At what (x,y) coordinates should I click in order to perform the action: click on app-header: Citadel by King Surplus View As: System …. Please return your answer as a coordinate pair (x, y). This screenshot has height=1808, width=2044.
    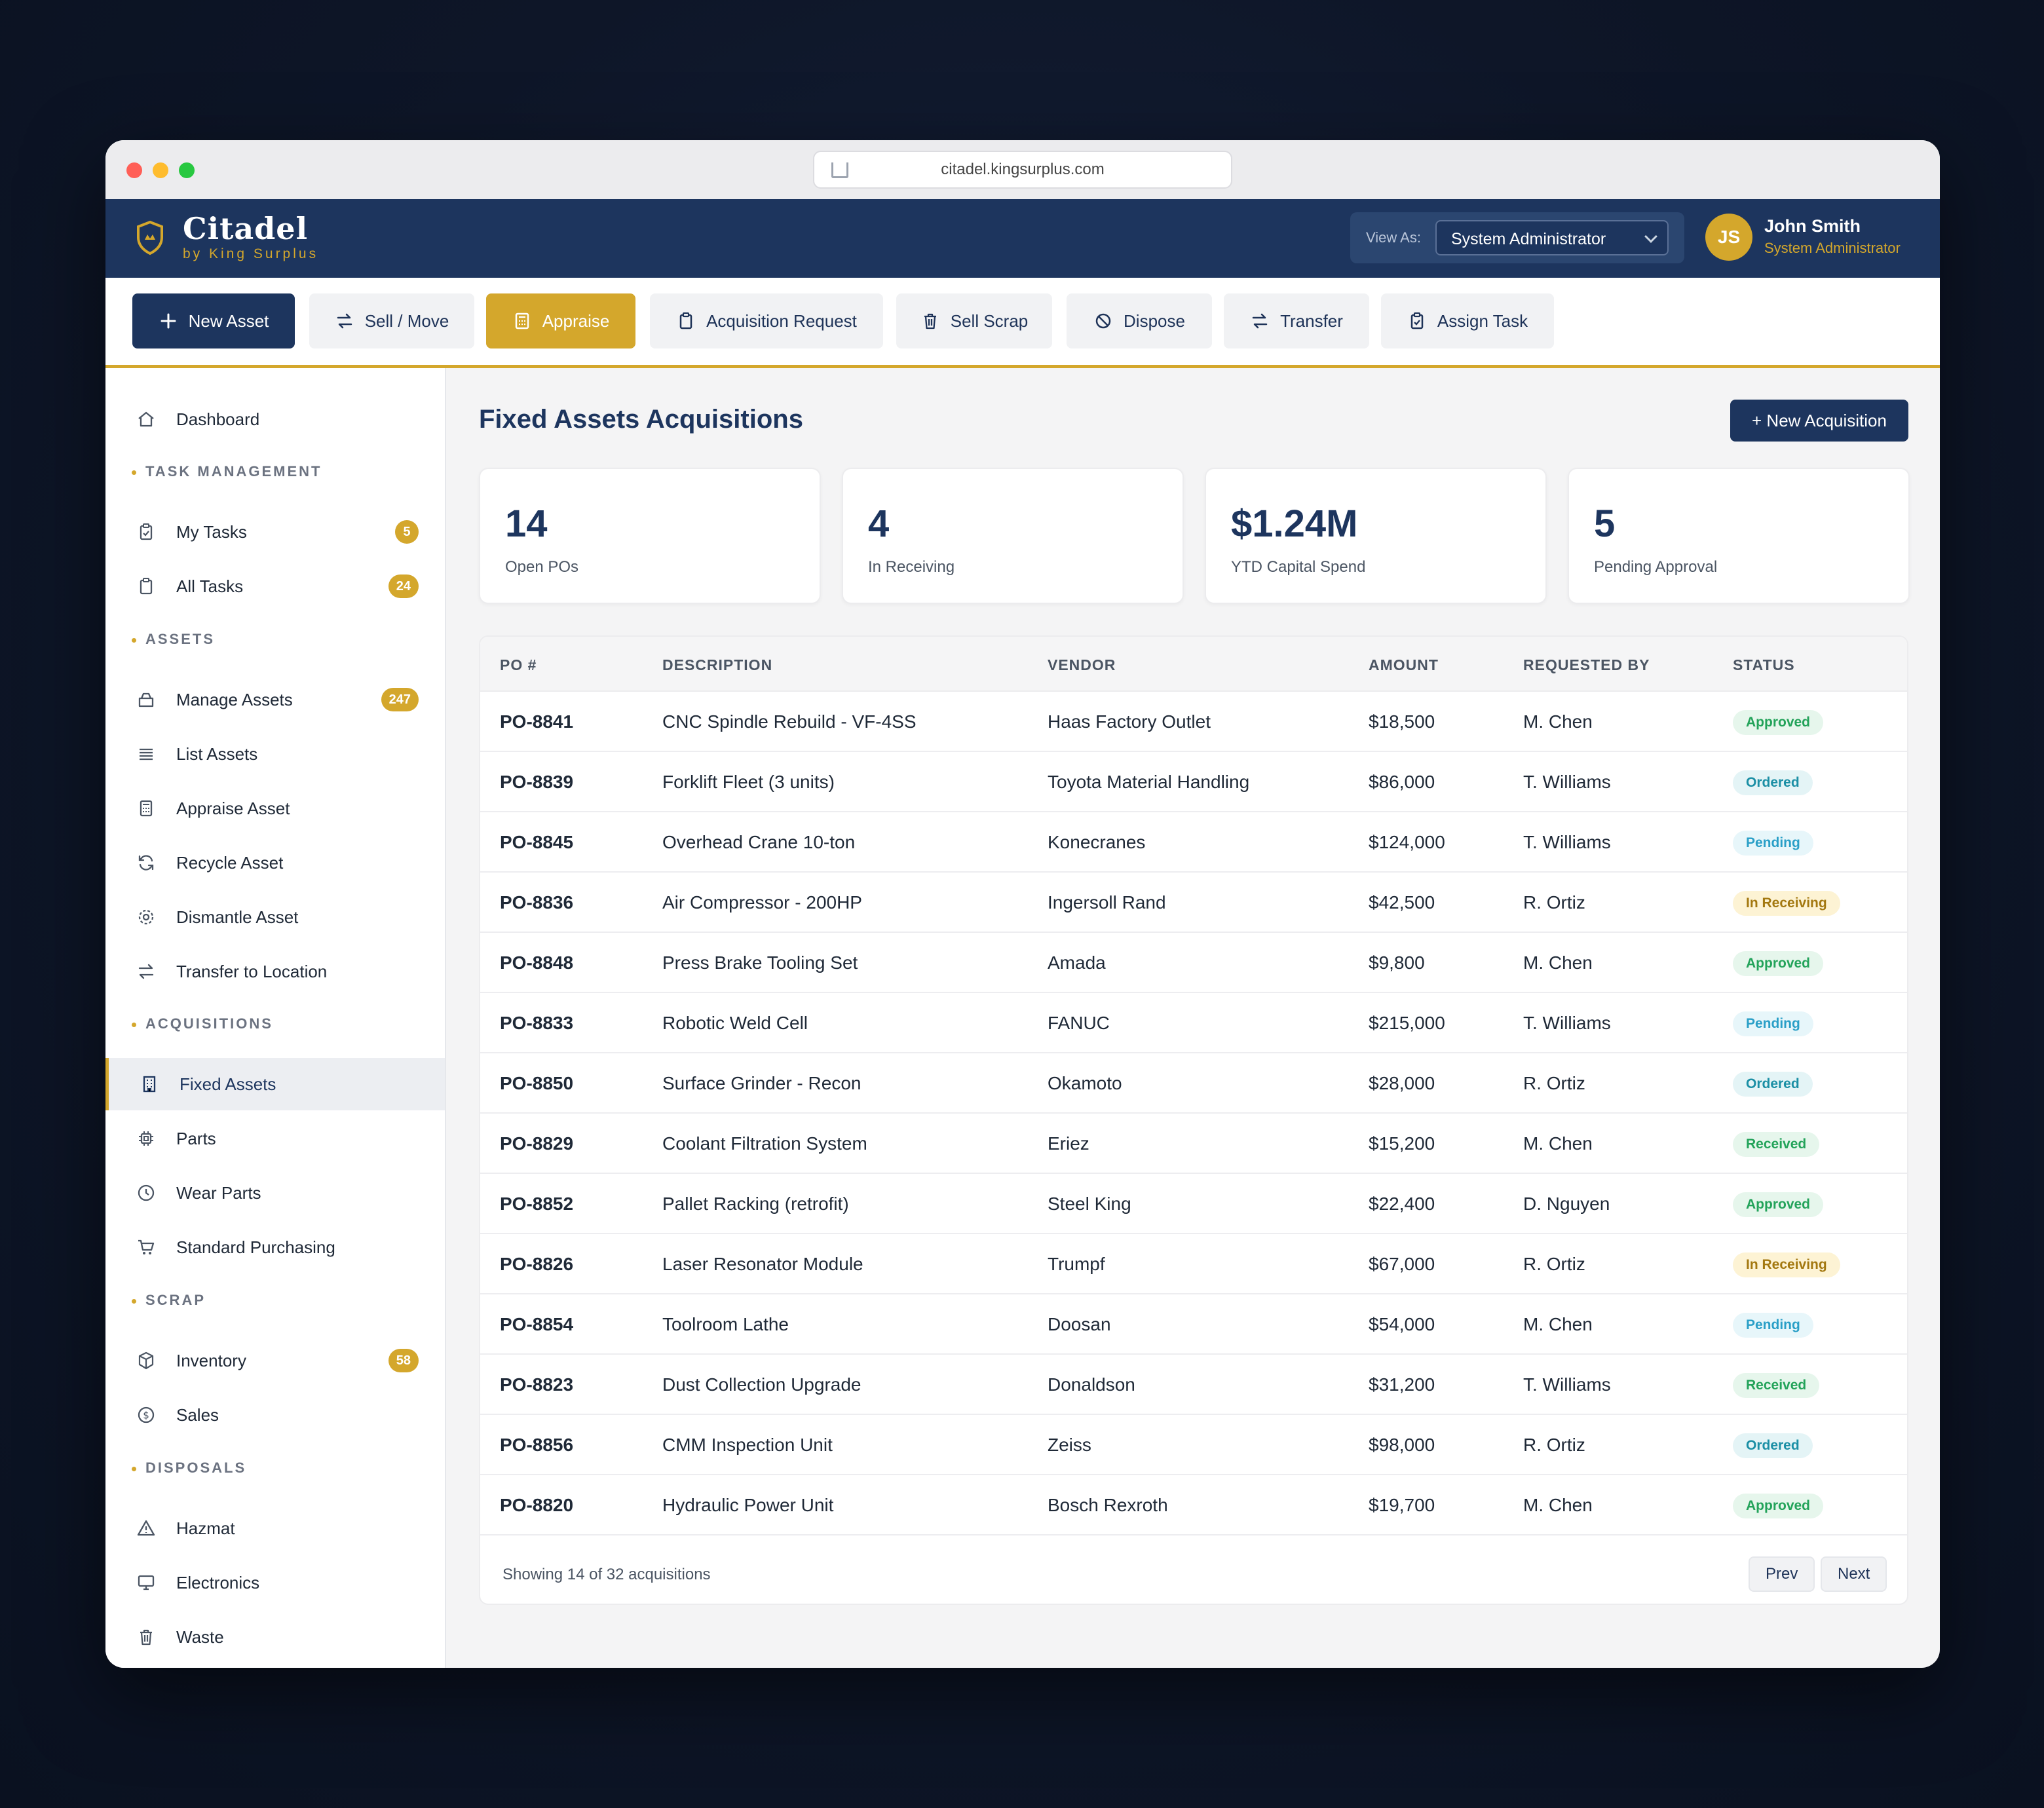
    Looking at the image, I should click on (1022, 238).